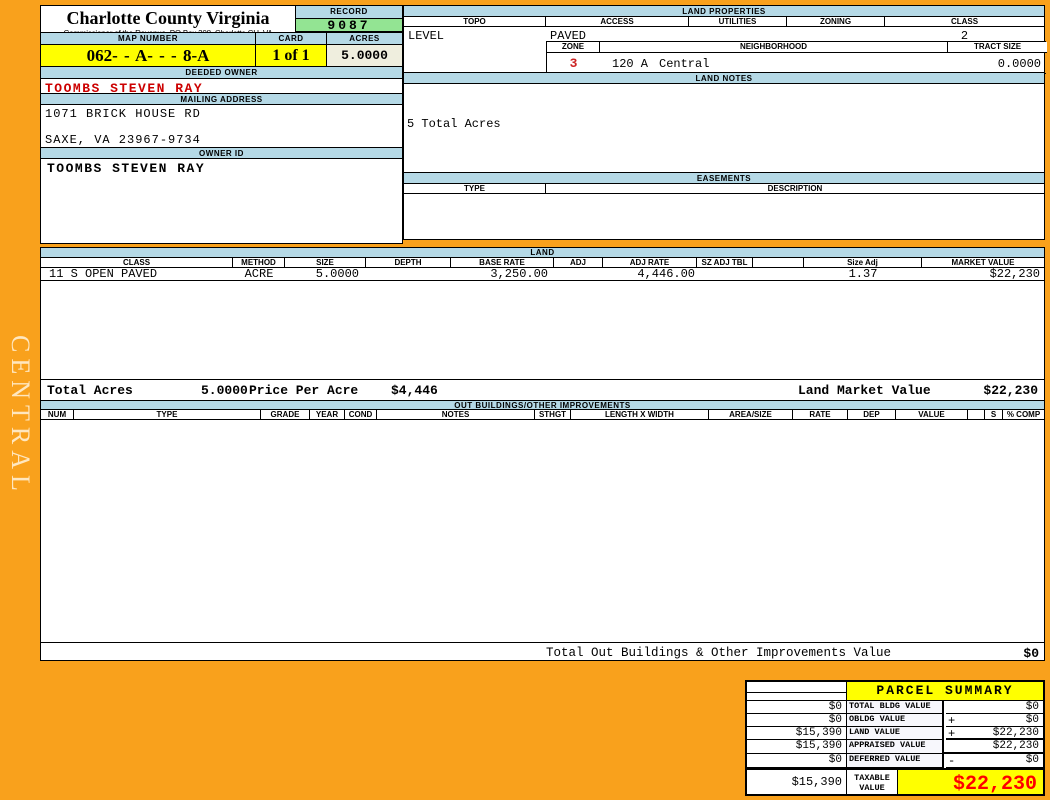 The image size is (1050, 800). Describe the element at coordinates (573, 63) in the screenshot. I see `zone-value: 3` at that location.